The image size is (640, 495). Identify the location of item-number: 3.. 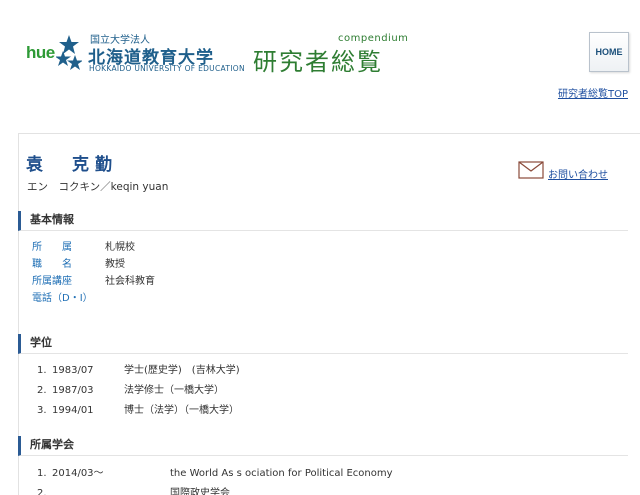
(42, 410).